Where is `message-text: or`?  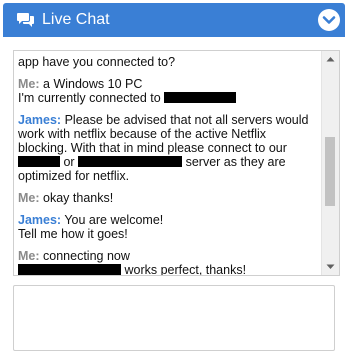 message-text: or is located at coordinates (69, 162).